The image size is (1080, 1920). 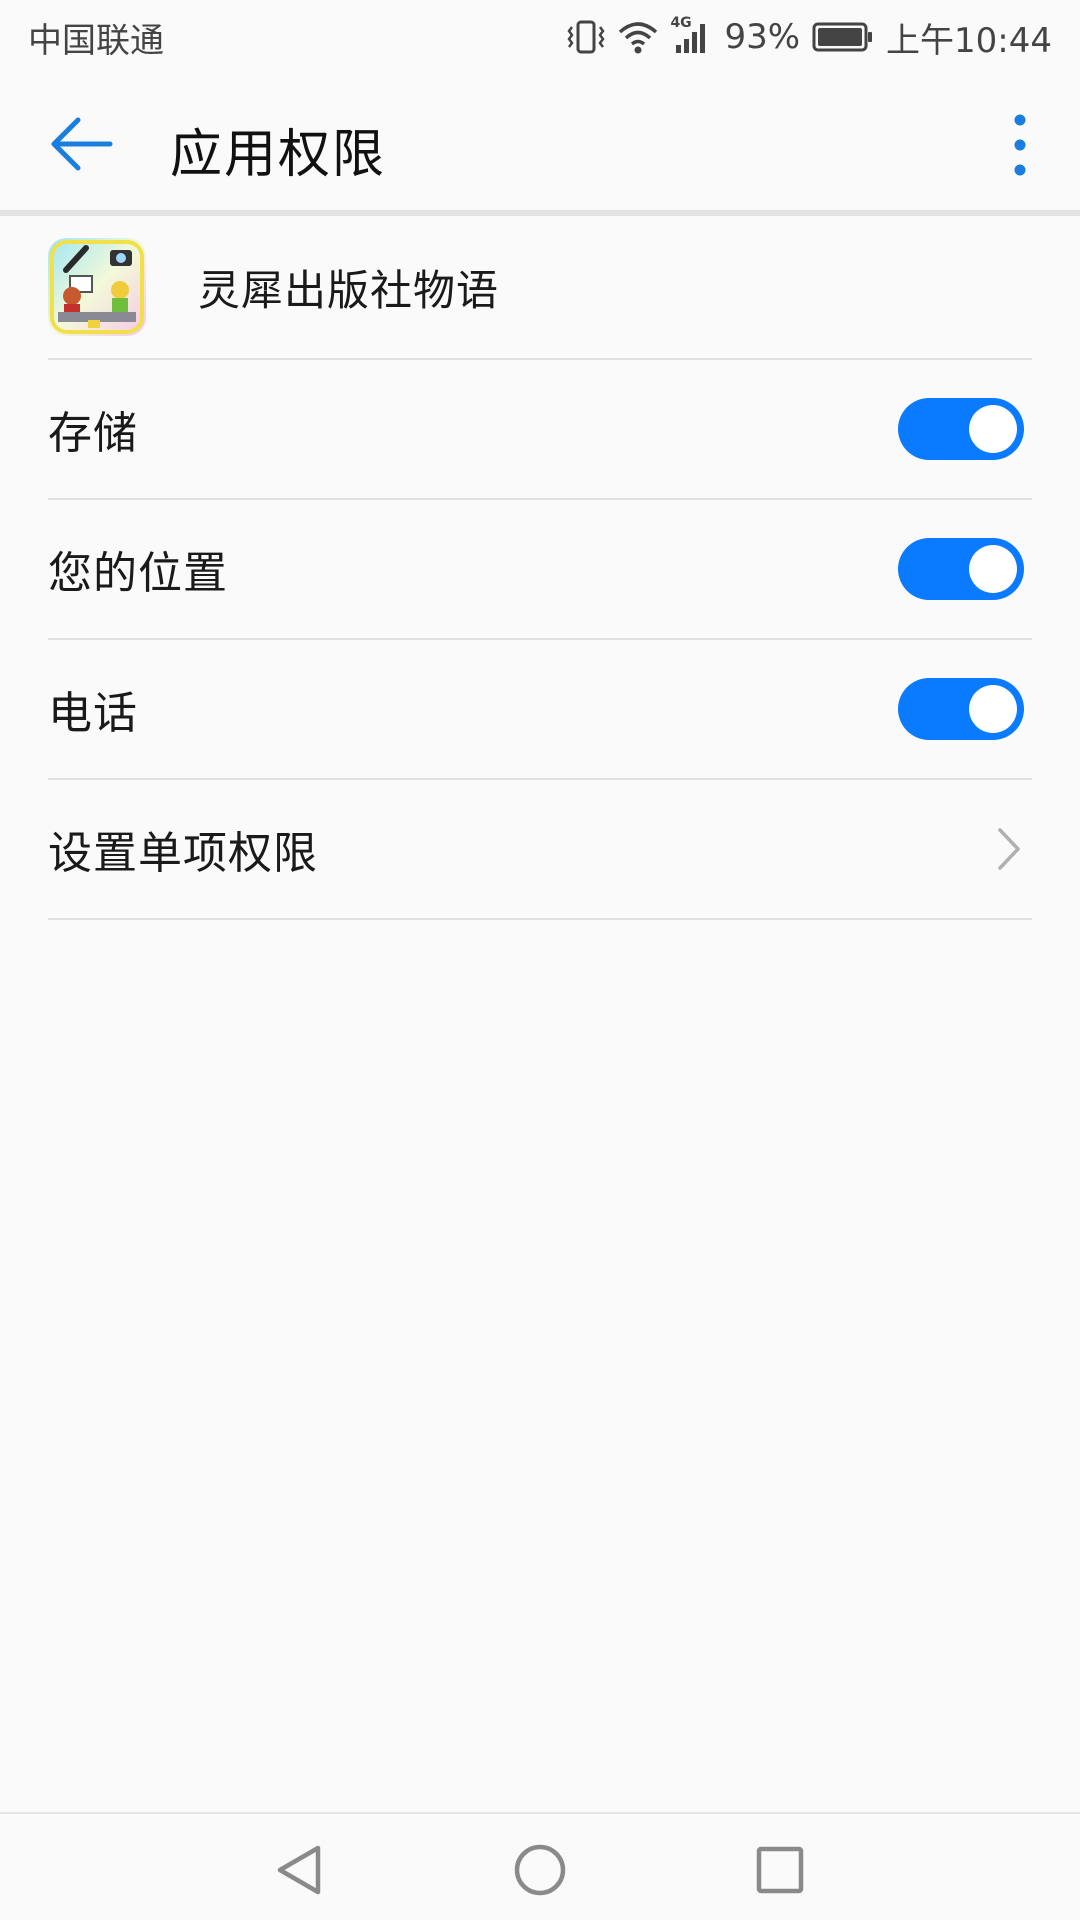 I want to click on permission-label: 存储, so click(x=93, y=433).